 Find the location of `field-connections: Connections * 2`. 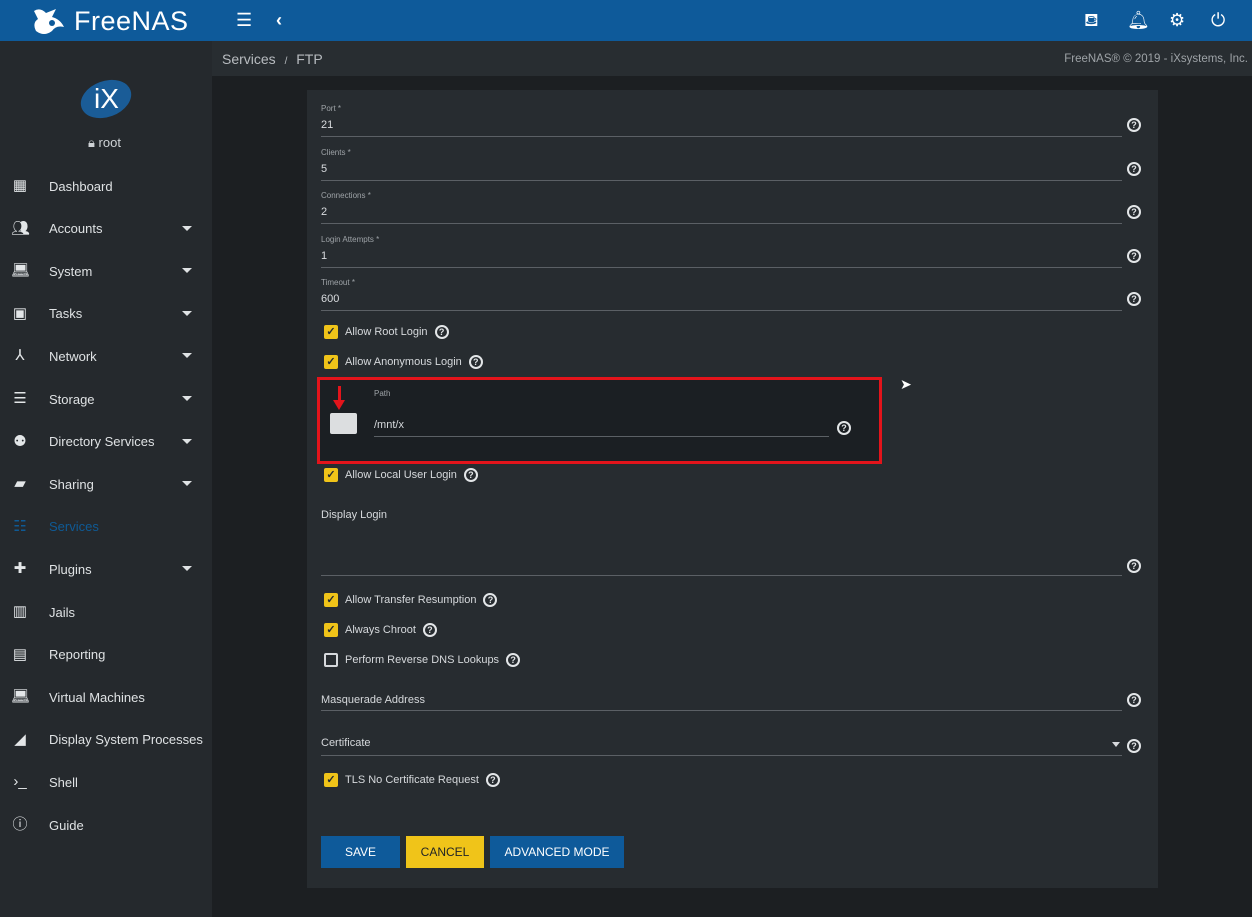

field-connections: Connections * 2 is located at coordinates (721, 207).